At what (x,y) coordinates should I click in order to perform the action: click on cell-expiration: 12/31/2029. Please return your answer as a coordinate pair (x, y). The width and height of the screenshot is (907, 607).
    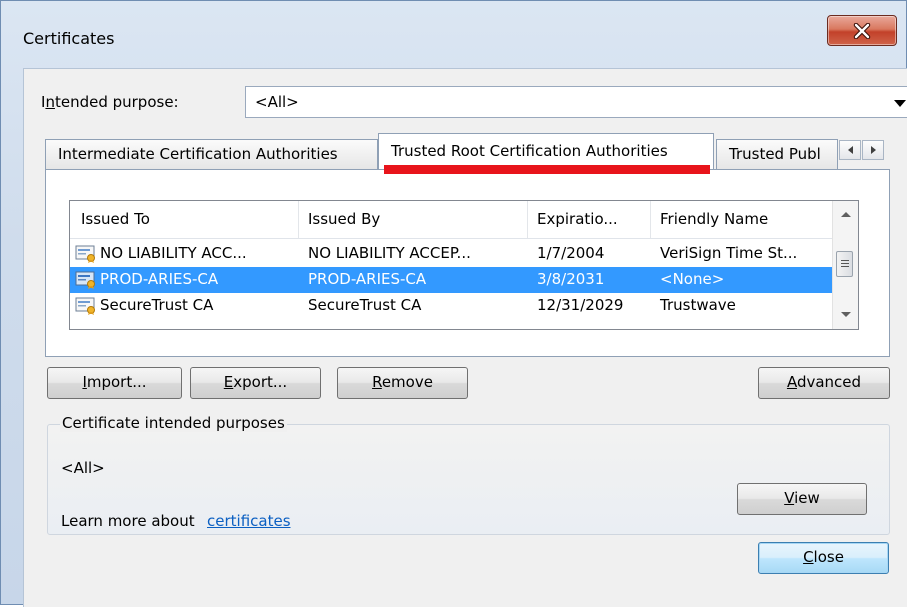
    Looking at the image, I should click on (580, 305).